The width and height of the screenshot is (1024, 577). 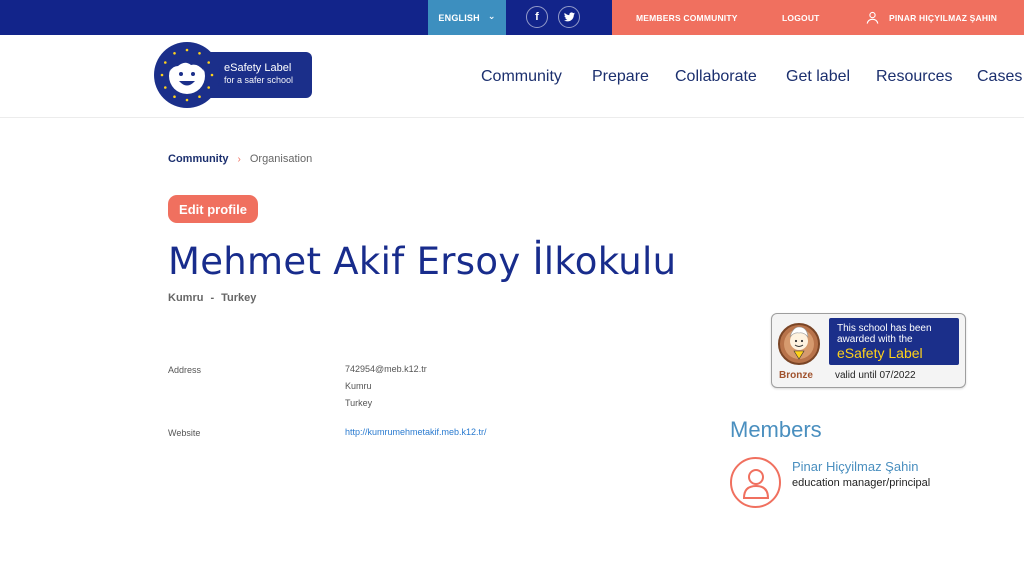 What do you see at coordinates (620, 77) in the screenshot?
I see `nav-prepare: Prepare` at bounding box center [620, 77].